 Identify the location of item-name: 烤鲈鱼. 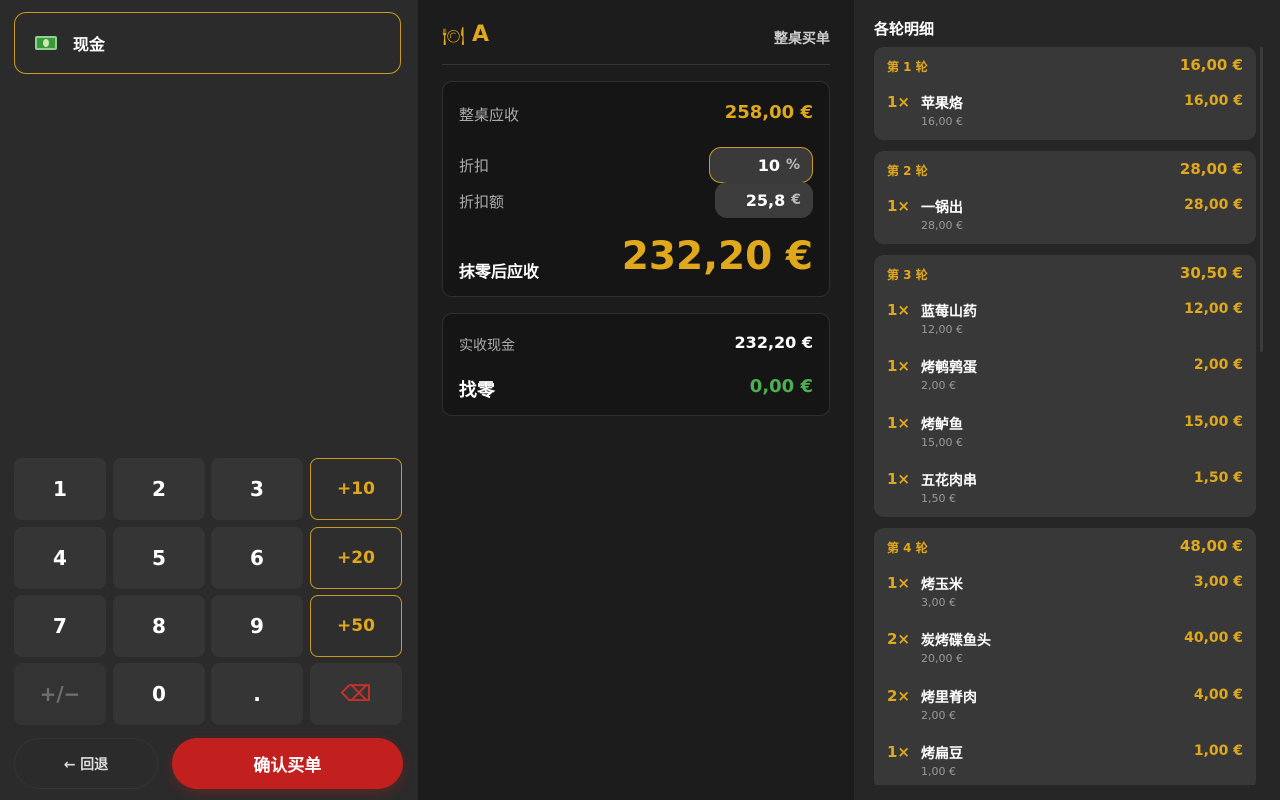
(942, 425).